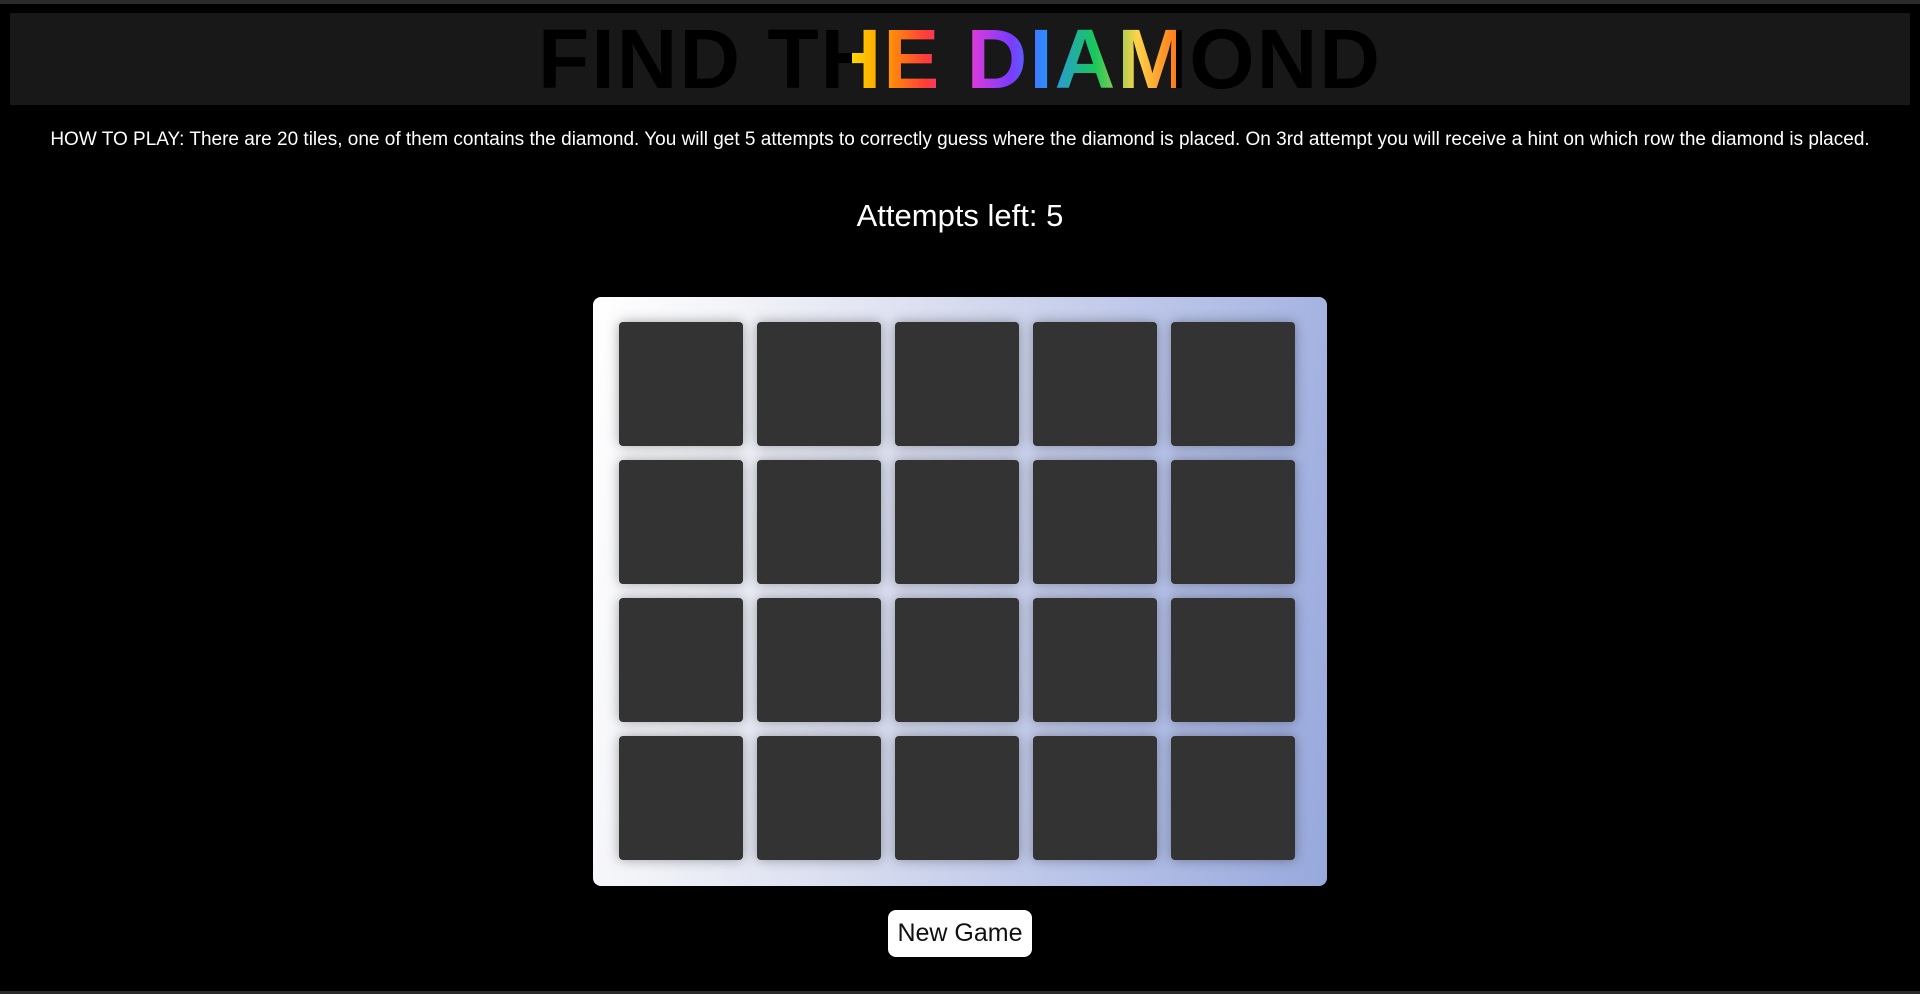 The height and width of the screenshot is (994, 1920). Describe the element at coordinates (960, 933) in the screenshot. I see `new-game-button: New Game` at that location.